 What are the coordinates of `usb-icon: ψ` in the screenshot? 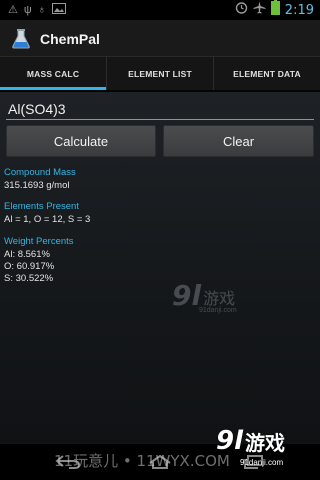 It's located at (27, 10).